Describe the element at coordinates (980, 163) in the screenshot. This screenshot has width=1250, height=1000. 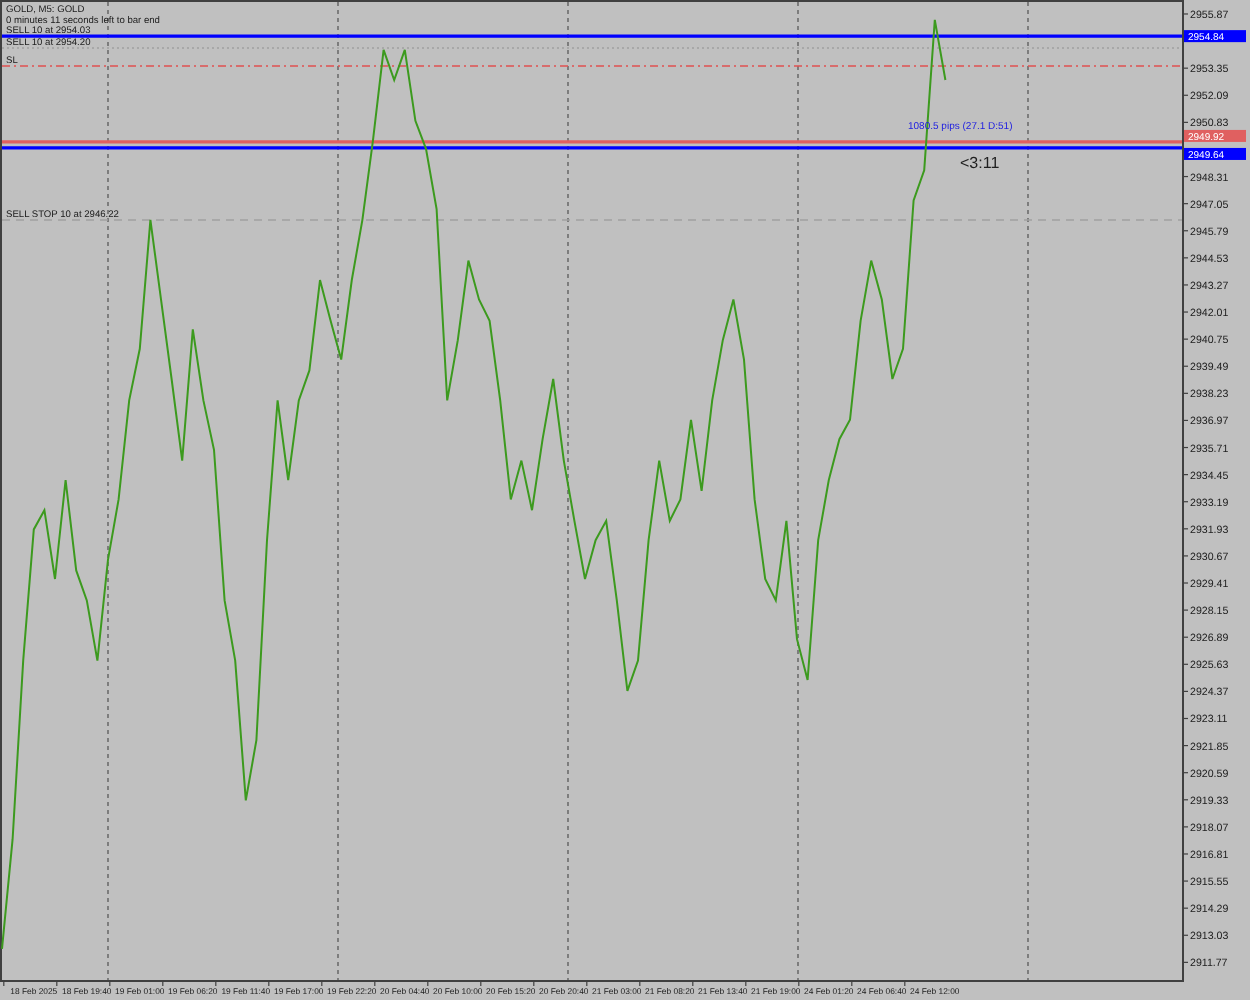
I see `countdown-label: <3:11` at that location.